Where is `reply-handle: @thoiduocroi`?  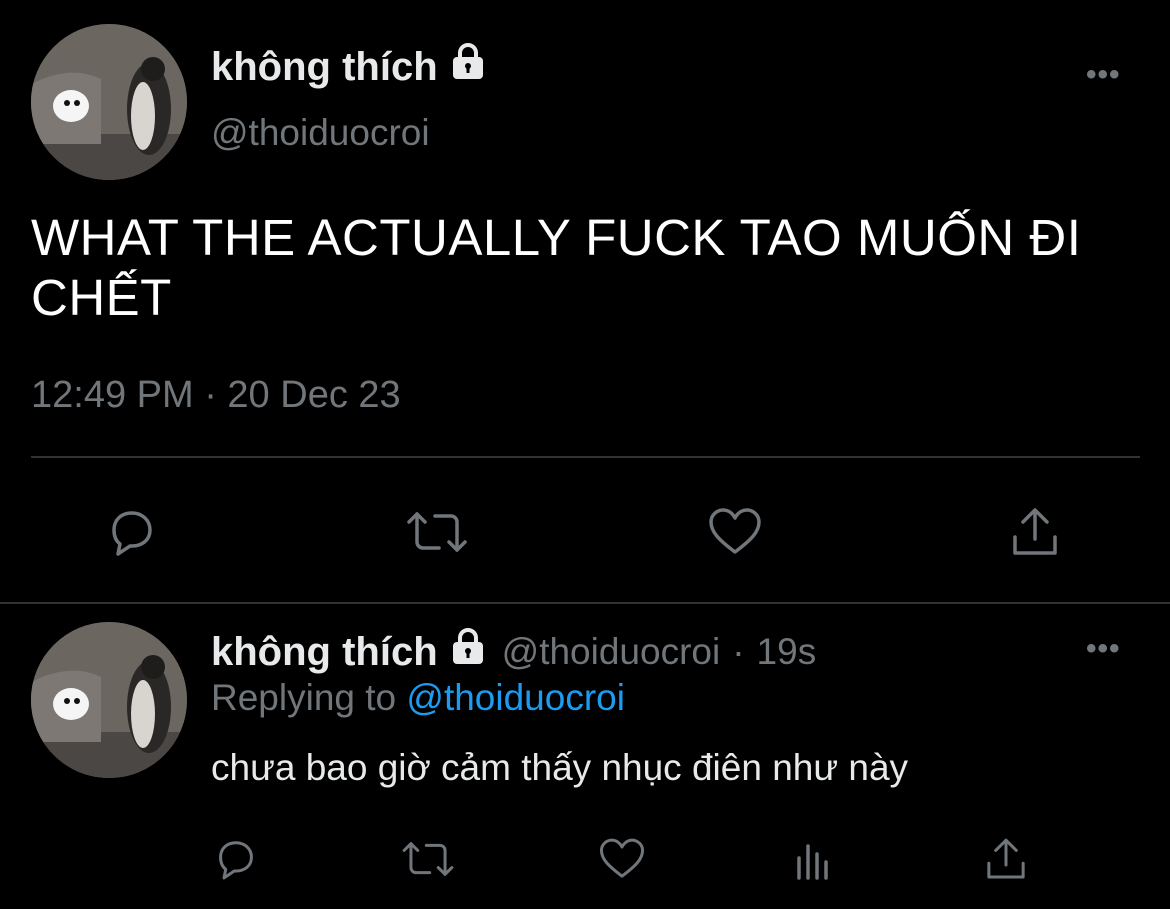
reply-handle: @thoiduocroi is located at coordinates (611, 652).